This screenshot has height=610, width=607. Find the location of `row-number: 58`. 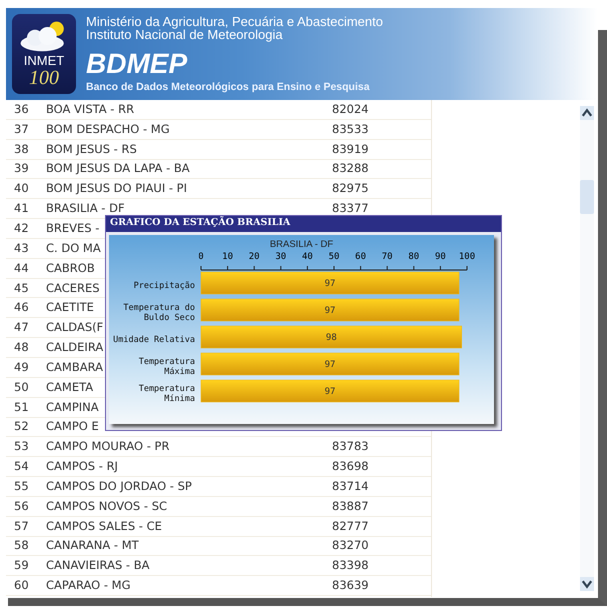

row-number: 58 is located at coordinates (21, 545).